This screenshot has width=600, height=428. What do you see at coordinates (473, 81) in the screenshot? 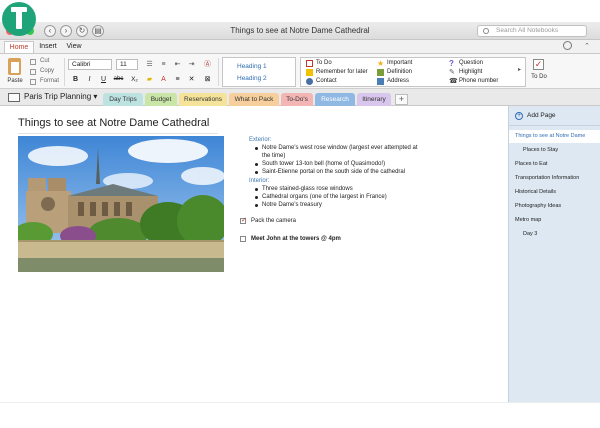
I see `tag-phone-number: ☎ Phone number` at bounding box center [473, 81].